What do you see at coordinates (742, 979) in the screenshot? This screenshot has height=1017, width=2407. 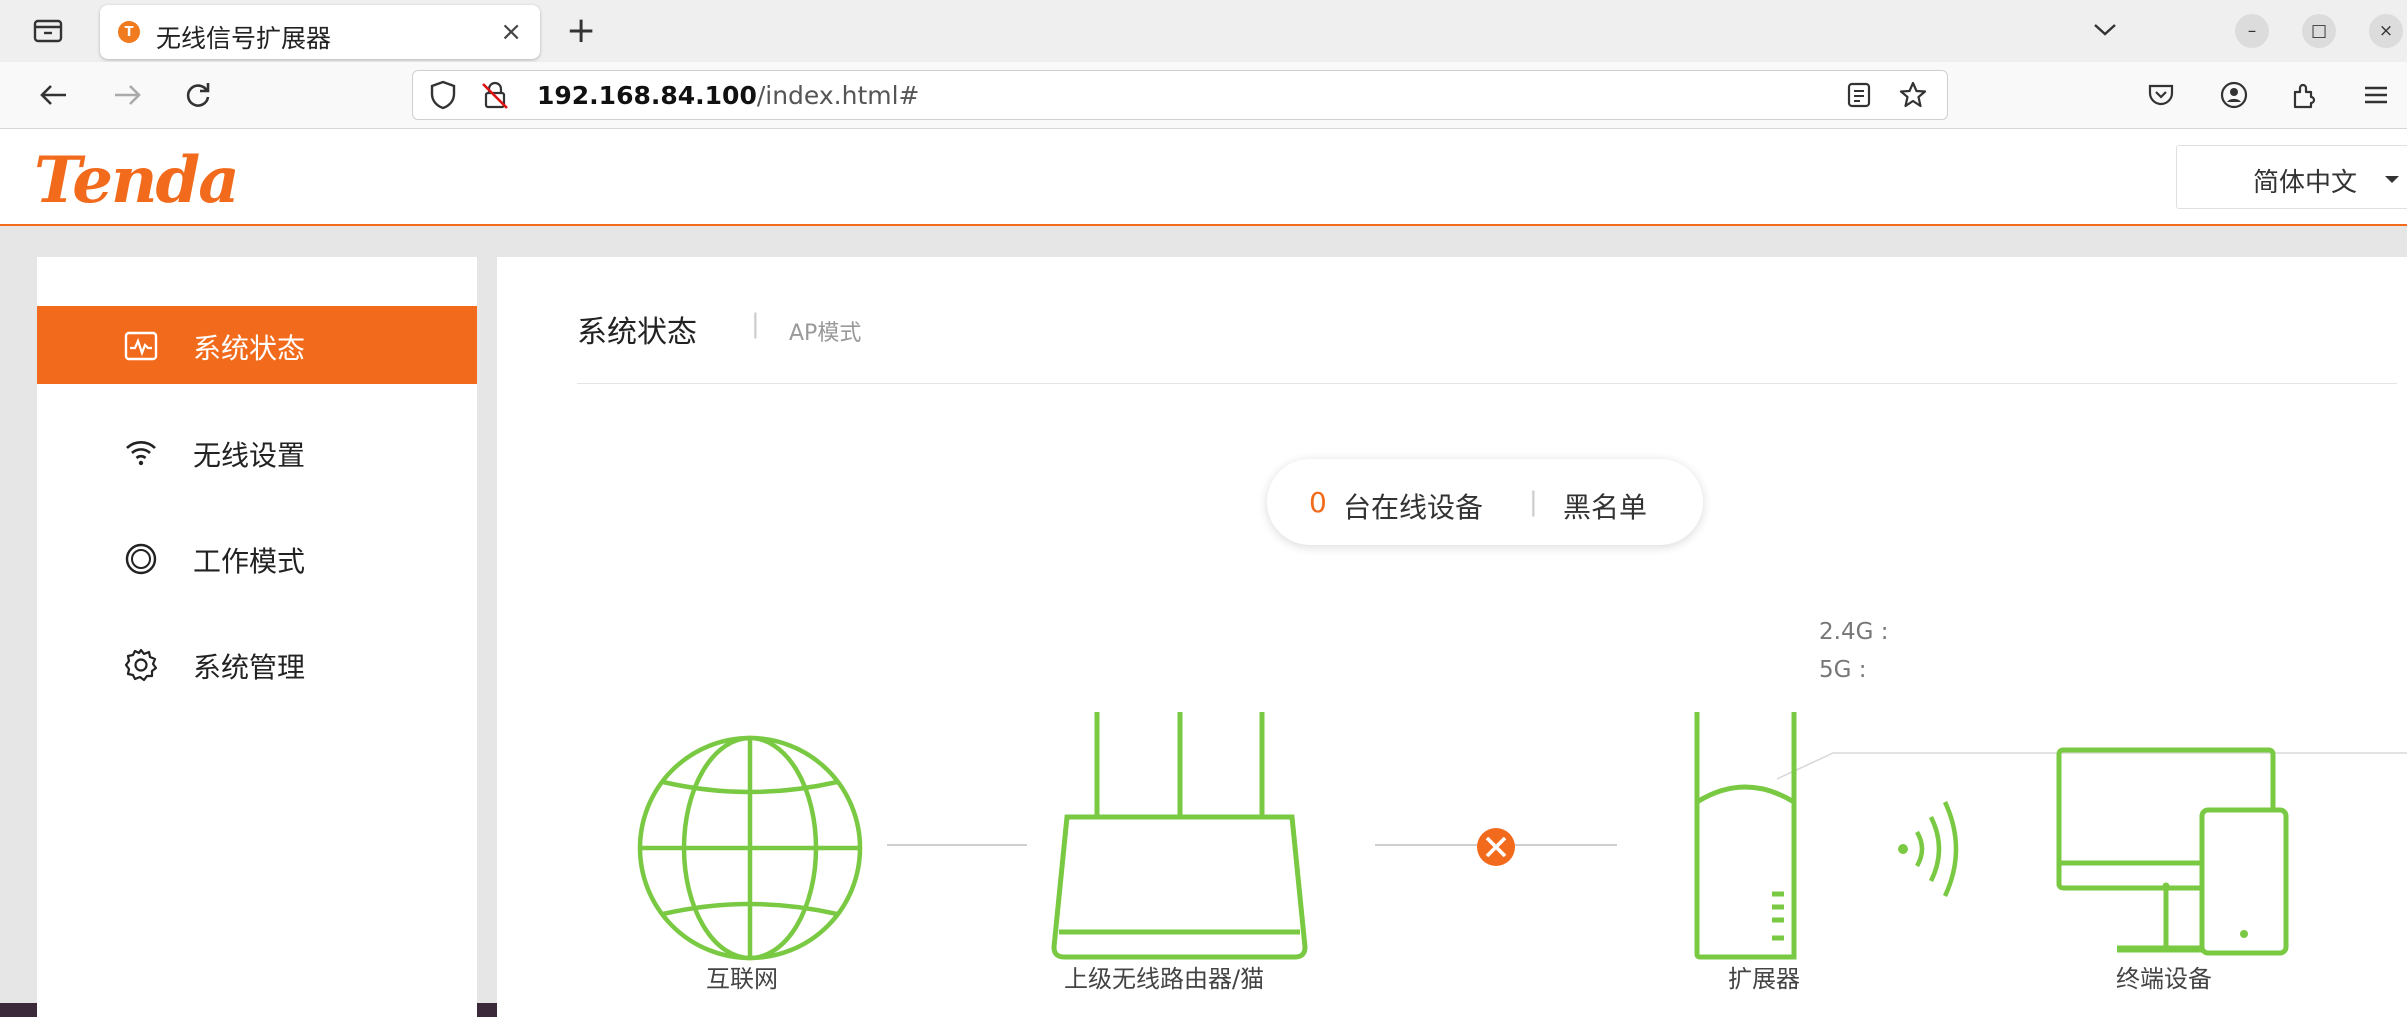 I see `internet-label: 互联网` at bounding box center [742, 979].